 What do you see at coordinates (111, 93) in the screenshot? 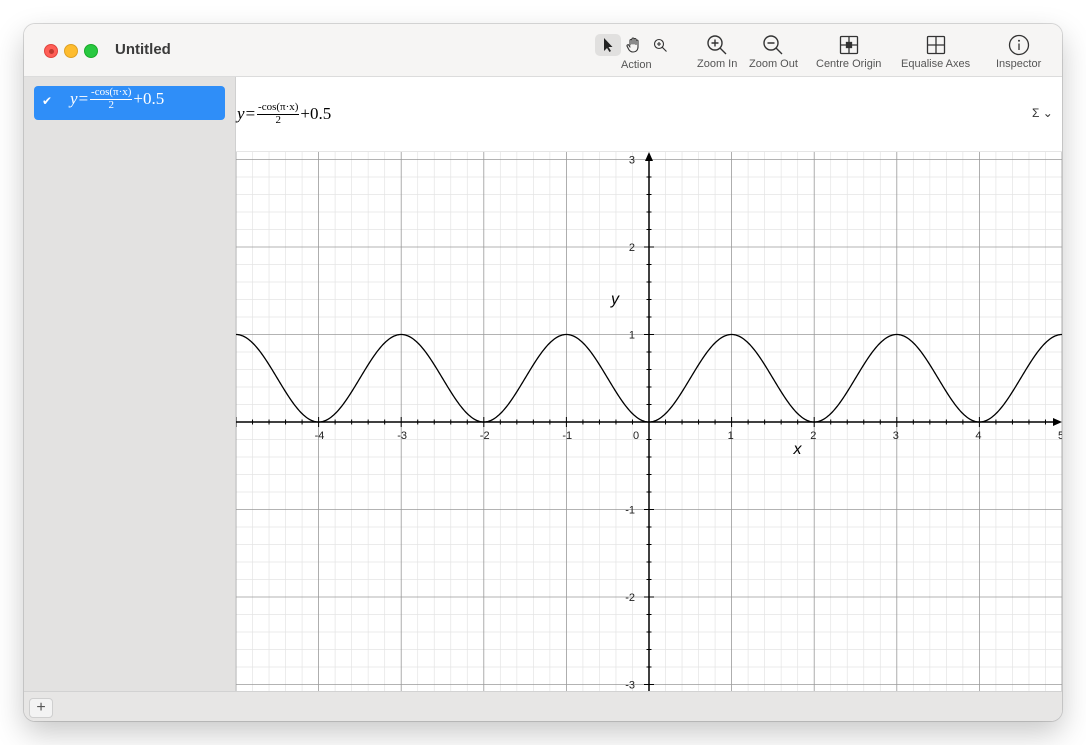
I see `equation-numerator: -cos(π·x)` at bounding box center [111, 93].